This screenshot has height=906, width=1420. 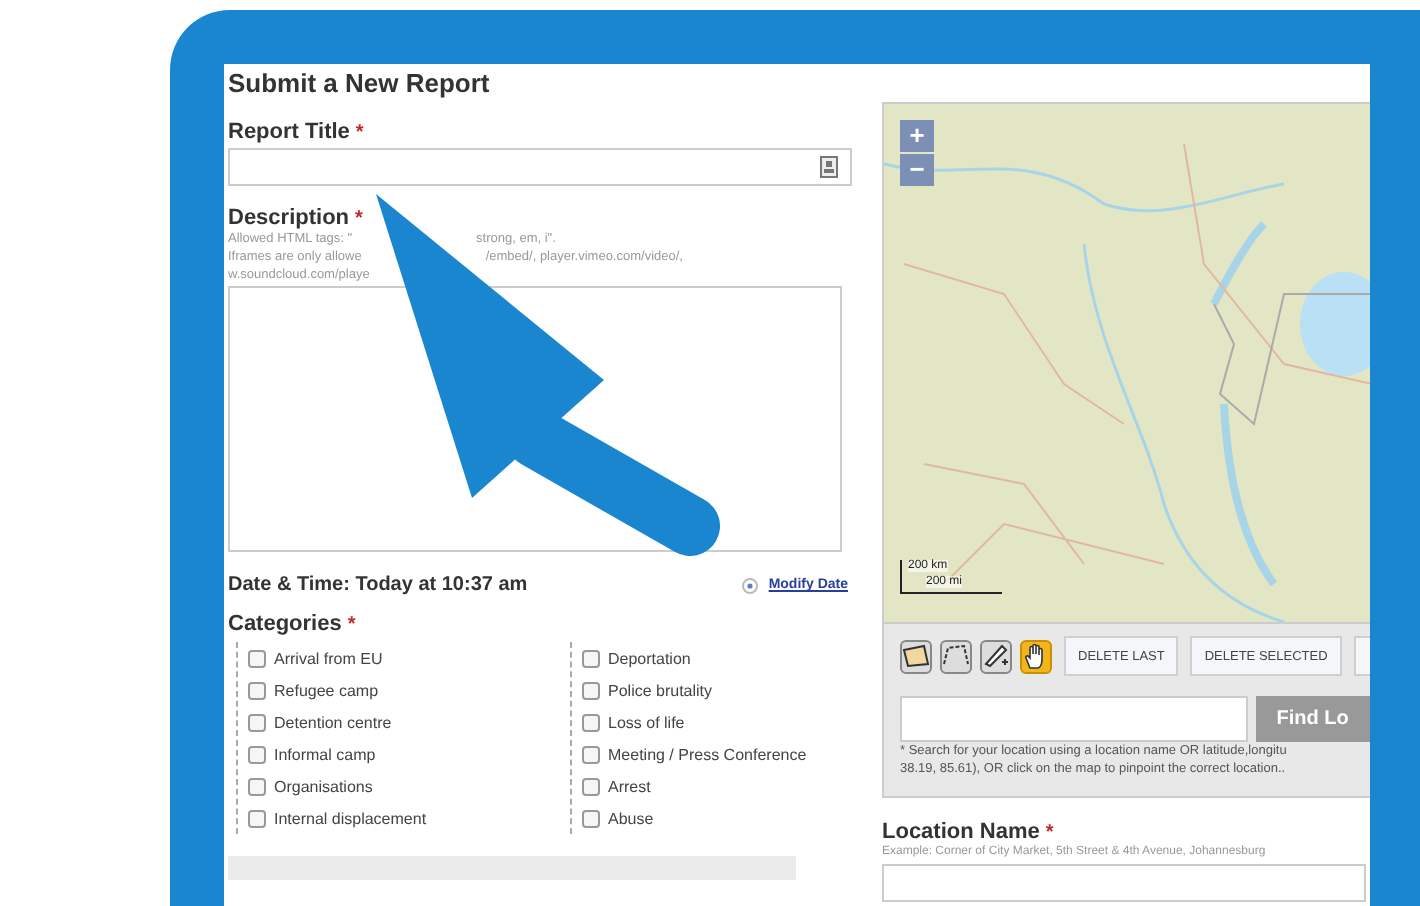 What do you see at coordinates (629, 786) in the screenshot?
I see `category-label: Arrest` at bounding box center [629, 786].